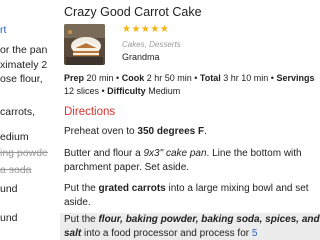  What do you see at coordinates (14, 137) in the screenshot?
I see `ingredient-line: edium` at bounding box center [14, 137].